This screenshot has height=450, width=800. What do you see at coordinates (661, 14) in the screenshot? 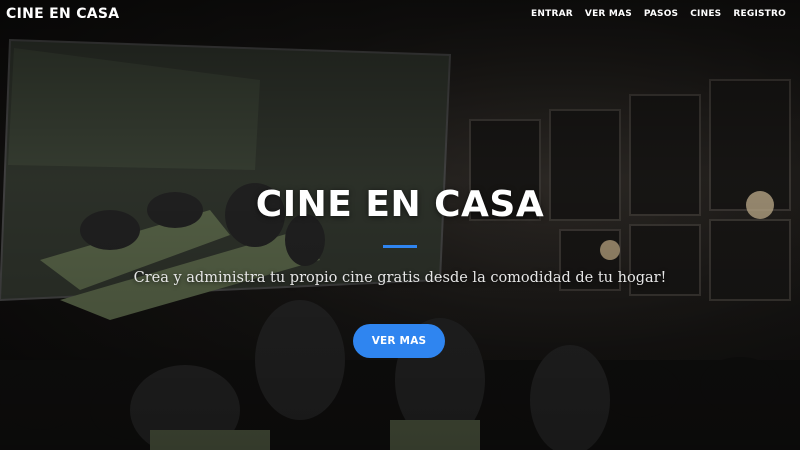
I see `nav-link-pasos: PASOS` at bounding box center [661, 14].